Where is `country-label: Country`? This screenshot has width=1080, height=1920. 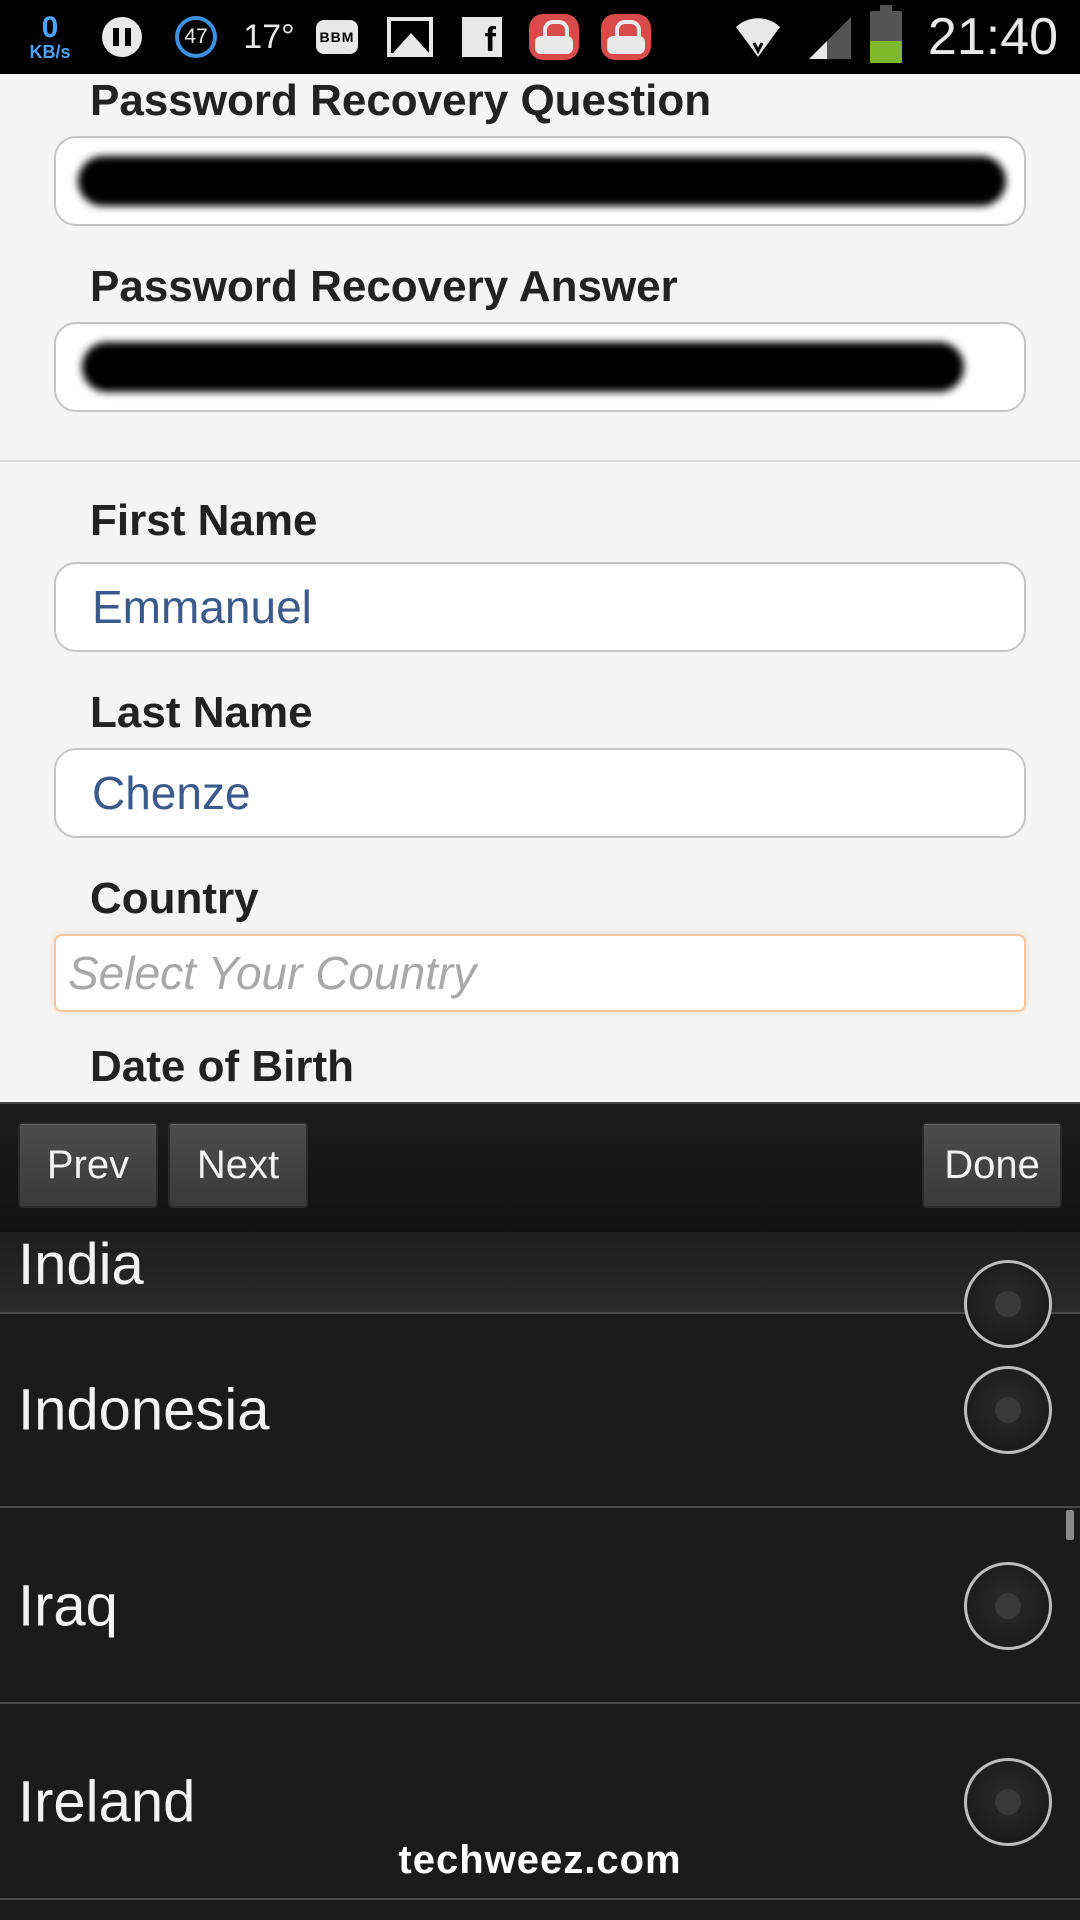
country-label: Country is located at coordinates (174, 898).